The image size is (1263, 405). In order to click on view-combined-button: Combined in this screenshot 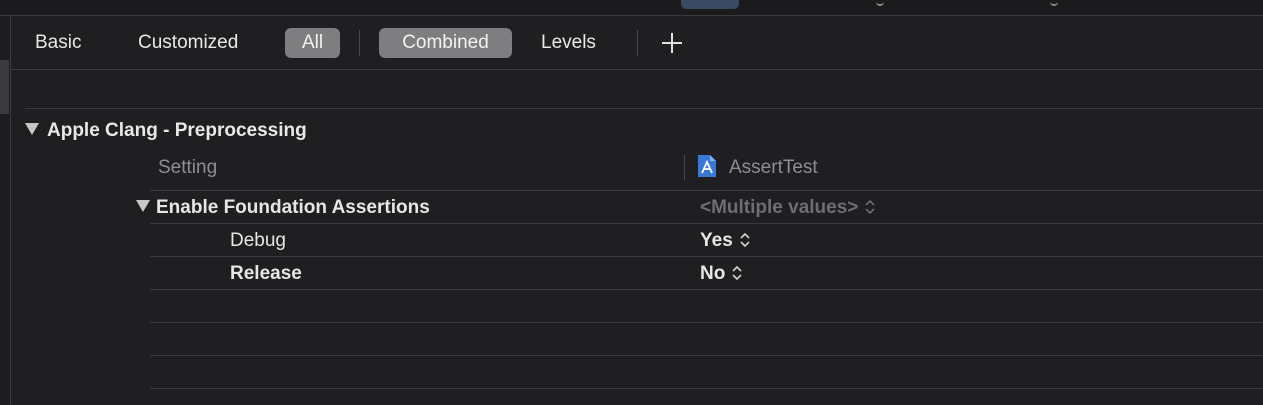, I will do `click(445, 43)`.